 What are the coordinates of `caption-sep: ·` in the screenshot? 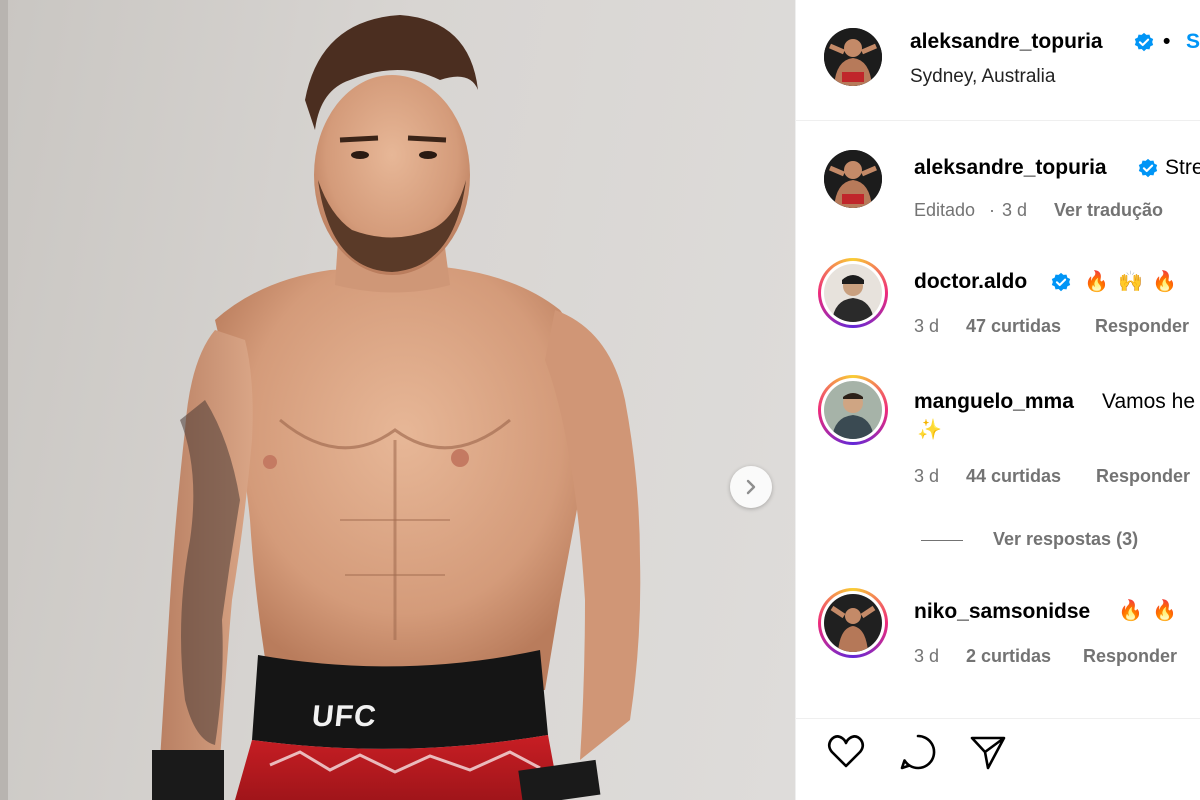 It's located at (992, 210).